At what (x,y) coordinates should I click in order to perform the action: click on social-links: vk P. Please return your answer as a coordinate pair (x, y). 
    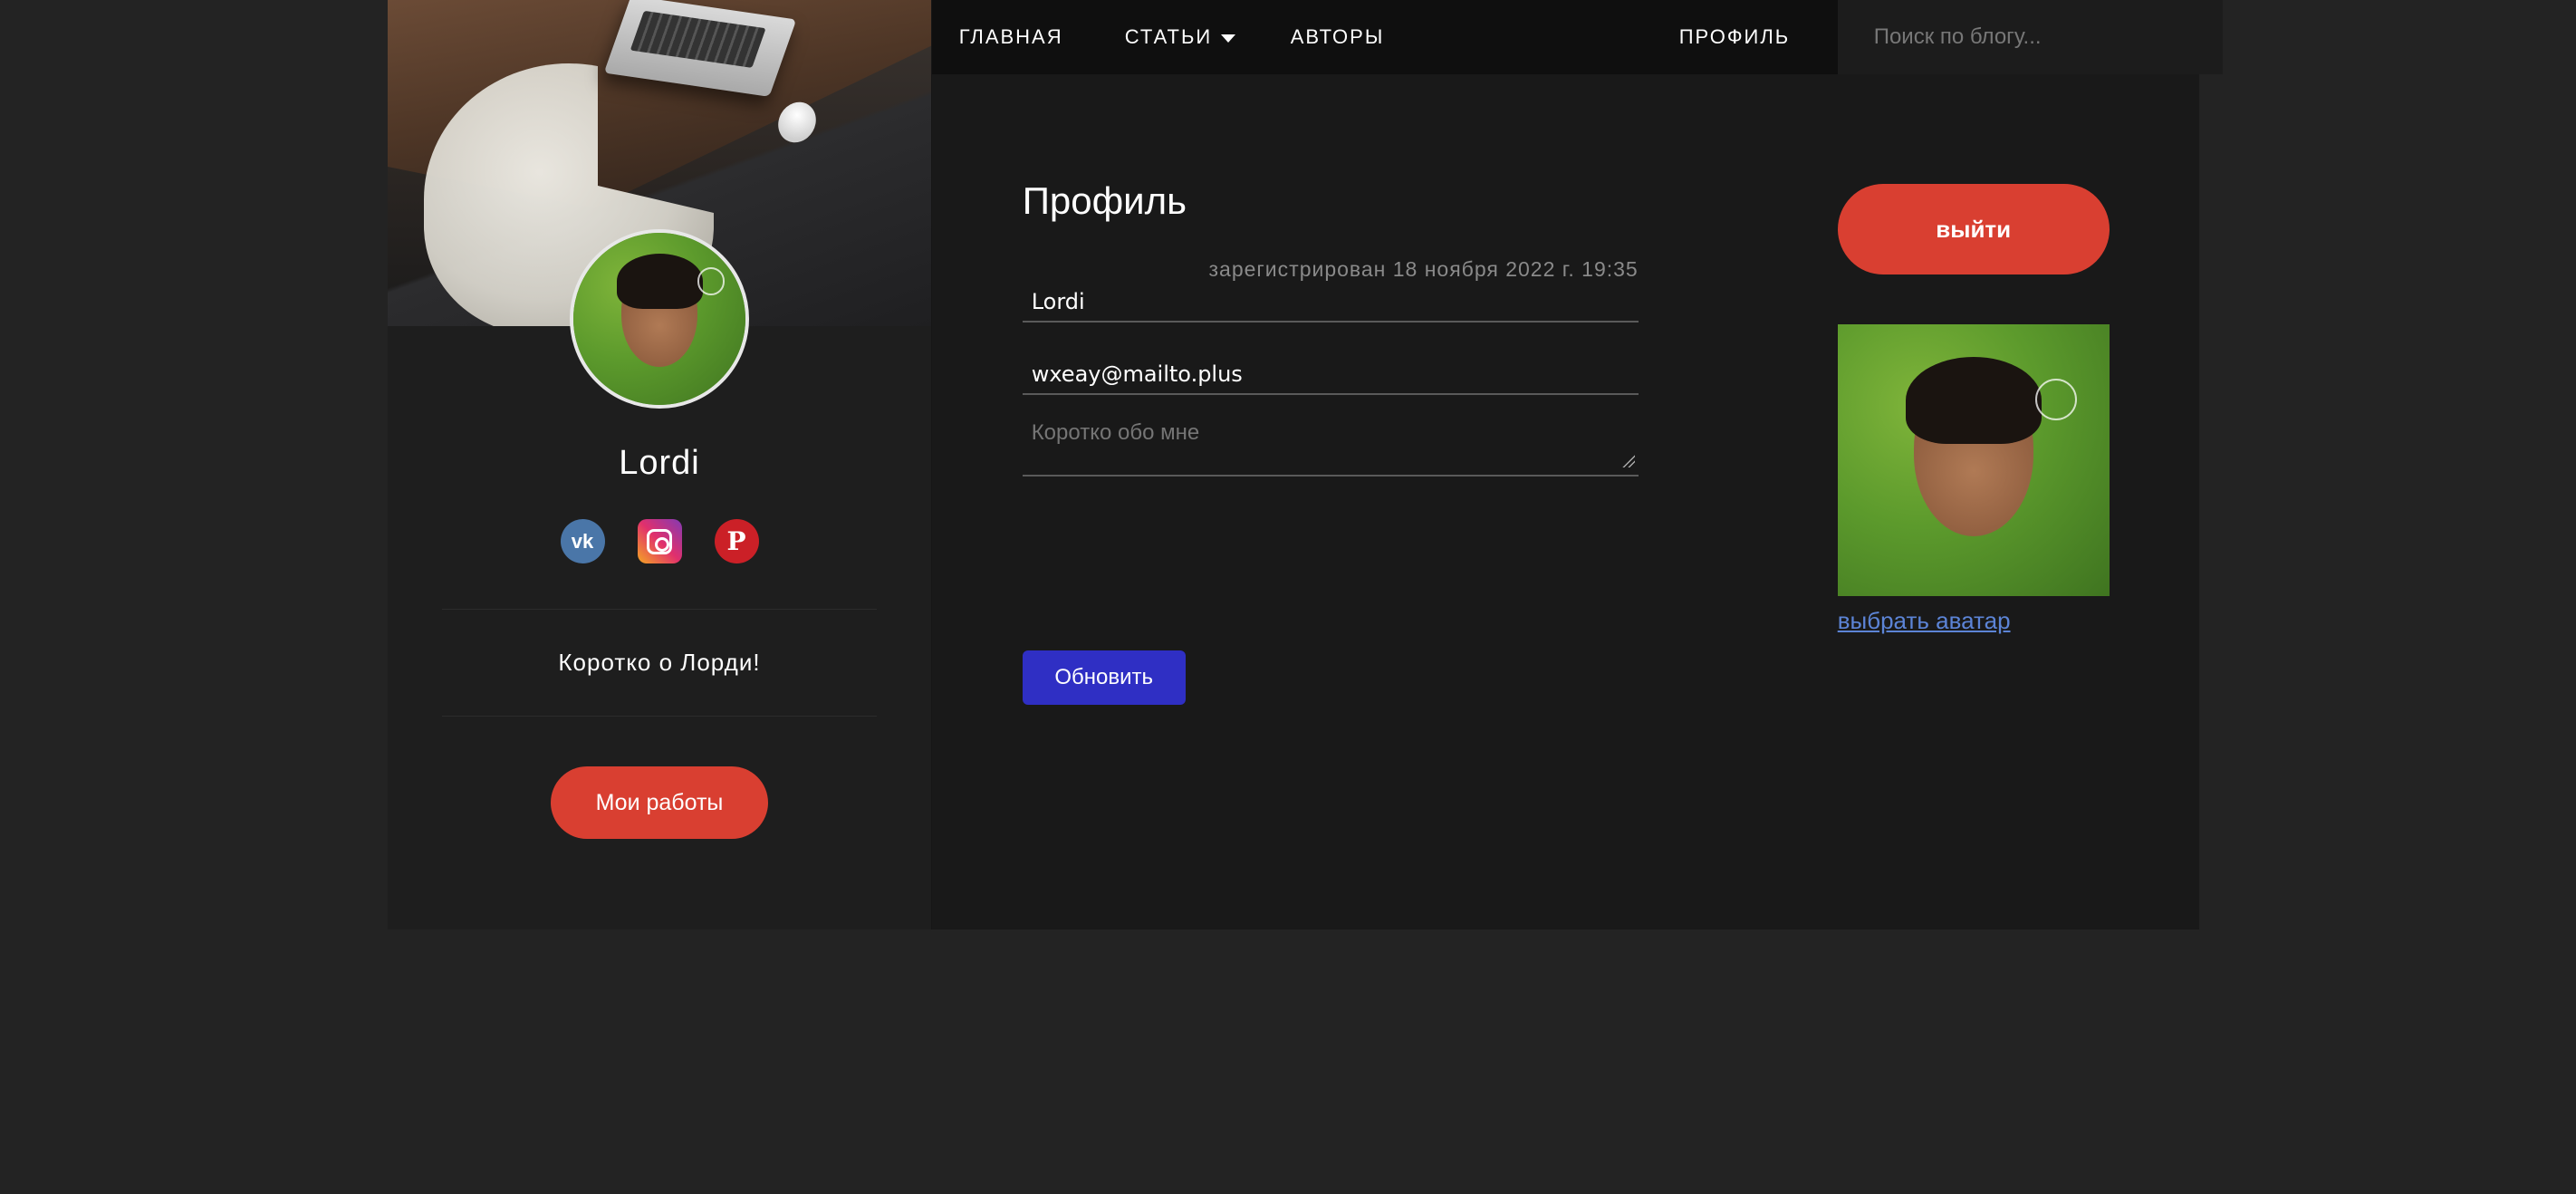
    Looking at the image, I should click on (659, 541).